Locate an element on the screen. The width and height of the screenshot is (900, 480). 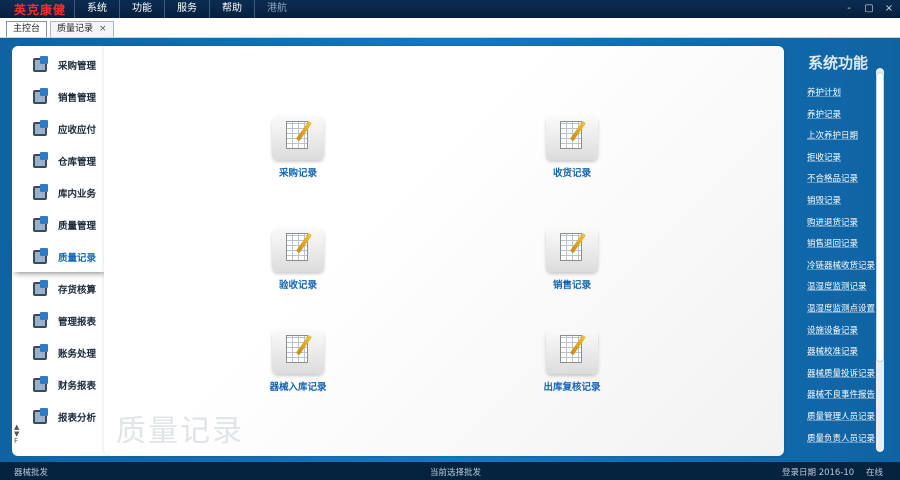
inventory-icon is located at coordinates (41, 193).